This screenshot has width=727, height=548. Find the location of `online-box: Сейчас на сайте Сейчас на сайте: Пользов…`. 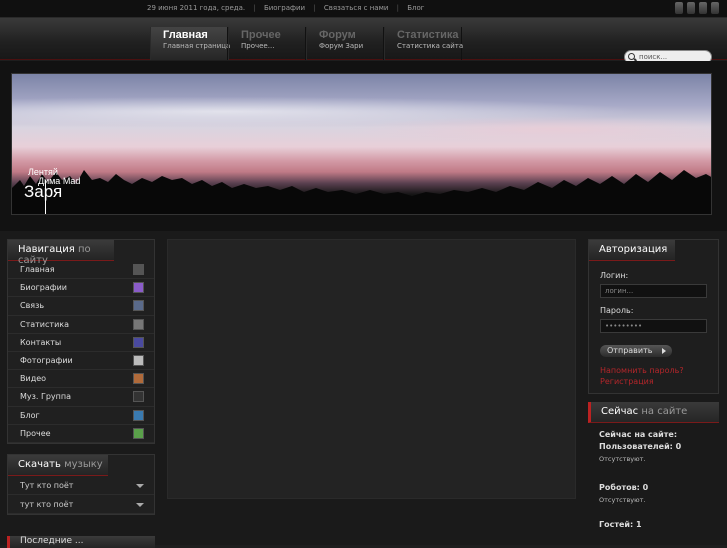

online-box: Сейчас на сайте Сейчас на сайте: Пользов… is located at coordinates (653, 465).